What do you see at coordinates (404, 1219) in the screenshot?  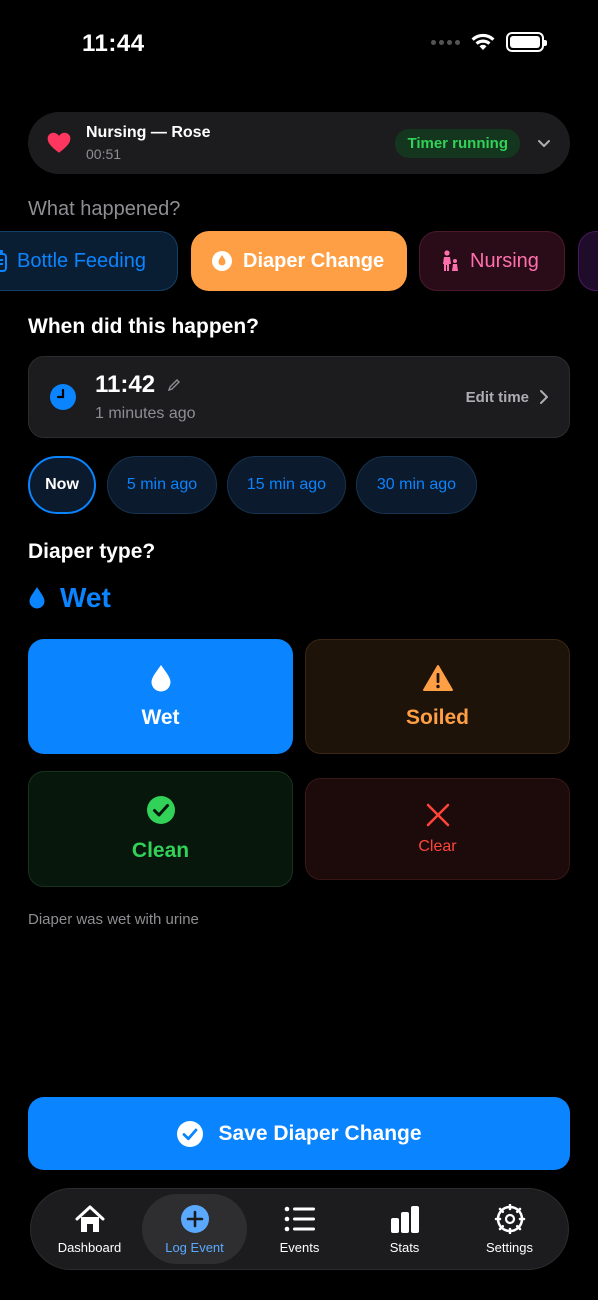 I see `bar-chart-icon` at bounding box center [404, 1219].